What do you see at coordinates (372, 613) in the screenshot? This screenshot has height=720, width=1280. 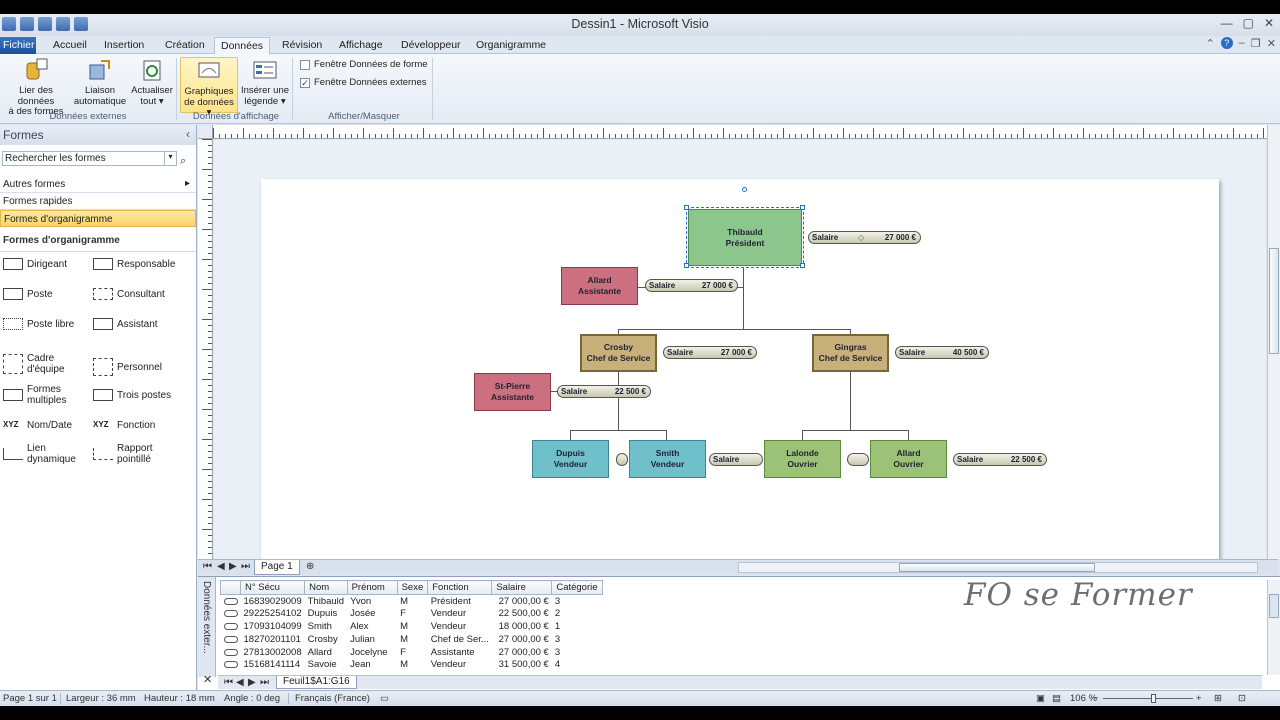 I see `table-cell: Josée` at bounding box center [372, 613].